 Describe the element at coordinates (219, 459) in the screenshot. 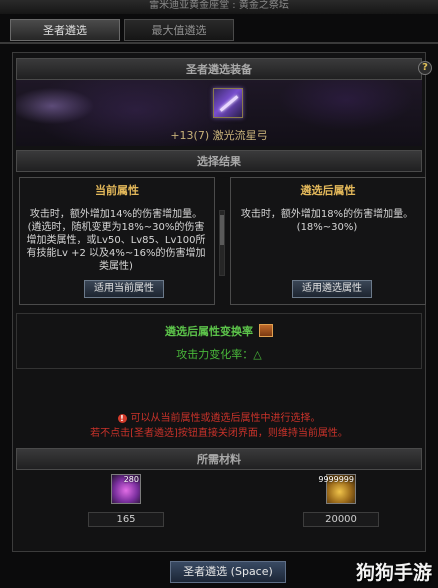

I see `materials-header: 所需材料` at that location.